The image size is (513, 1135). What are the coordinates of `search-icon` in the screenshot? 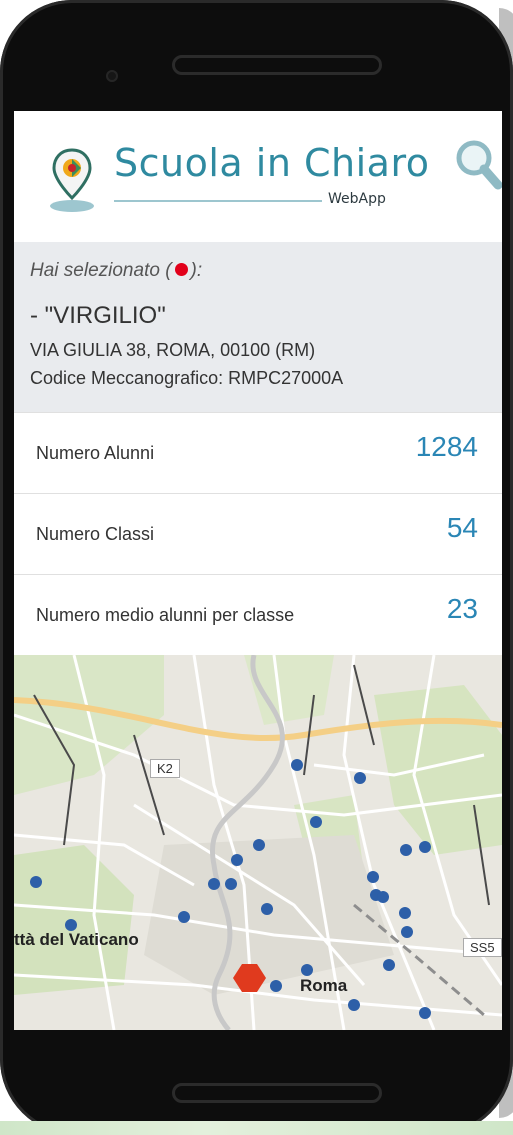 It's located at (478, 165).